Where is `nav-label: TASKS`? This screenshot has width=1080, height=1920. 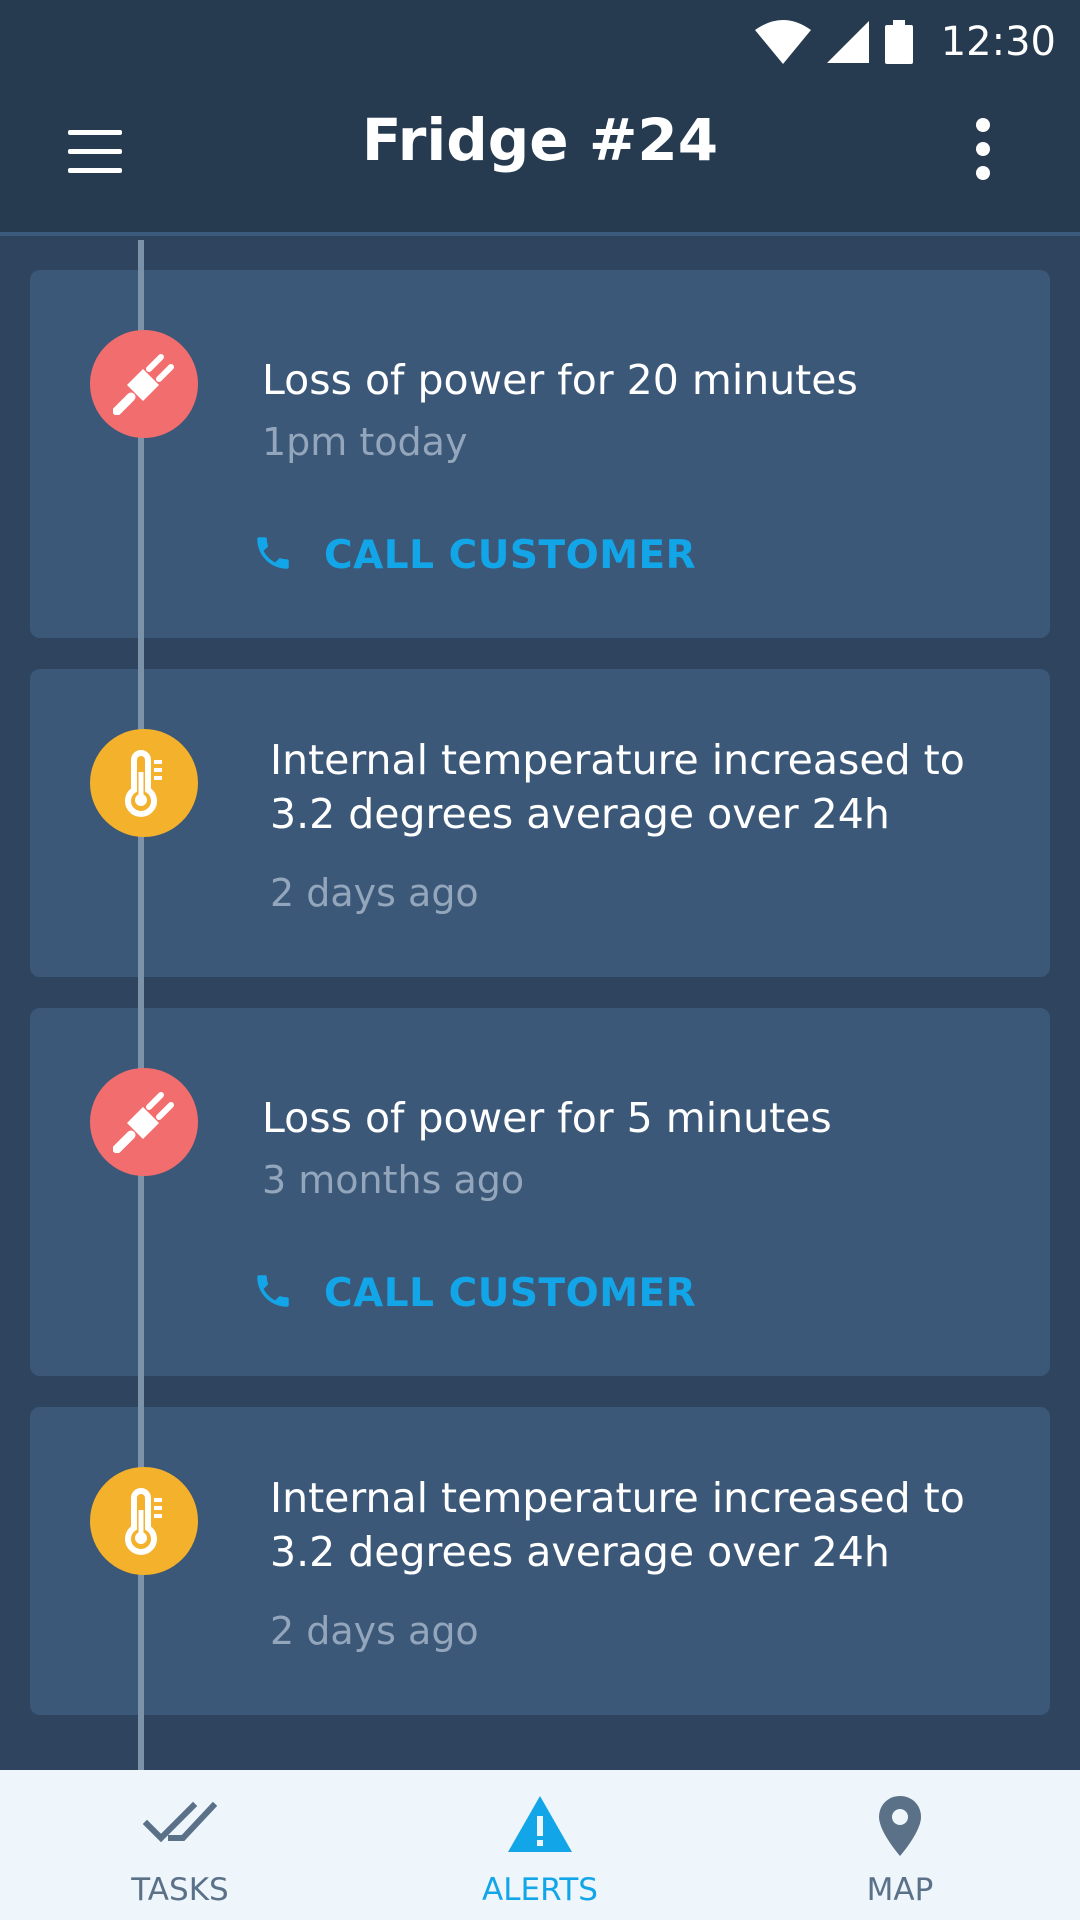
nav-label: TASKS is located at coordinates (180, 1890).